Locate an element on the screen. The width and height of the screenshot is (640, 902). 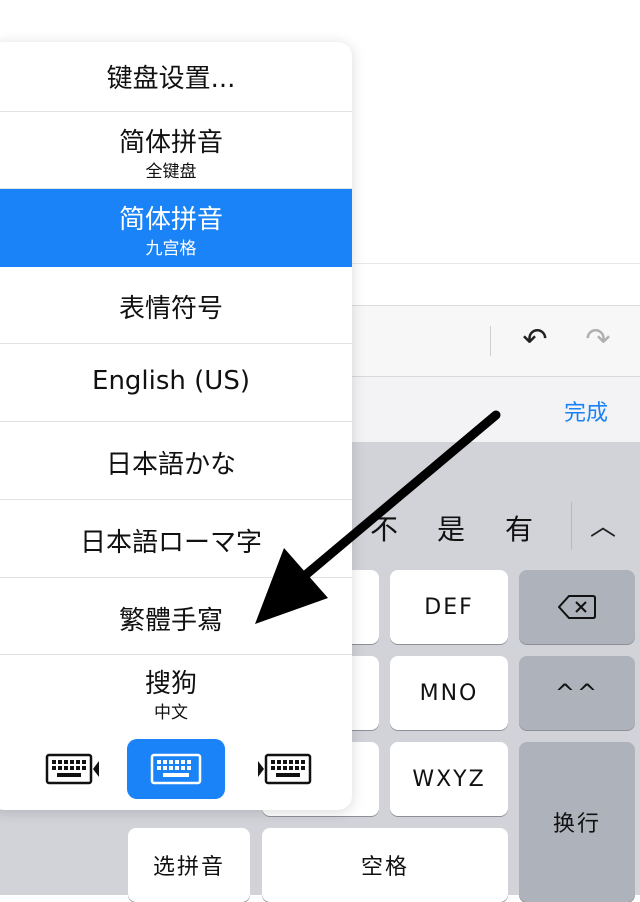
done-button: 完成 is located at coordinates (586, 411).